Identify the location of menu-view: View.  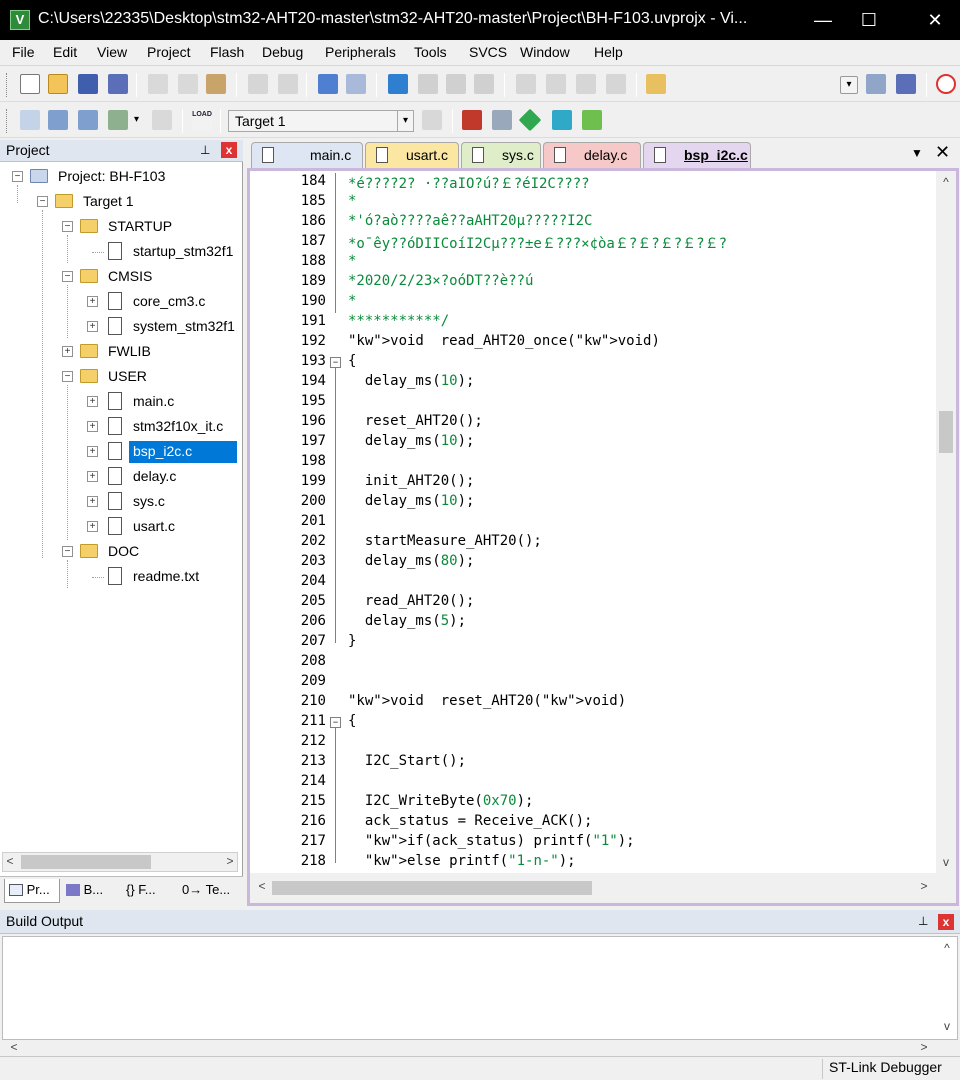
(112, 52).